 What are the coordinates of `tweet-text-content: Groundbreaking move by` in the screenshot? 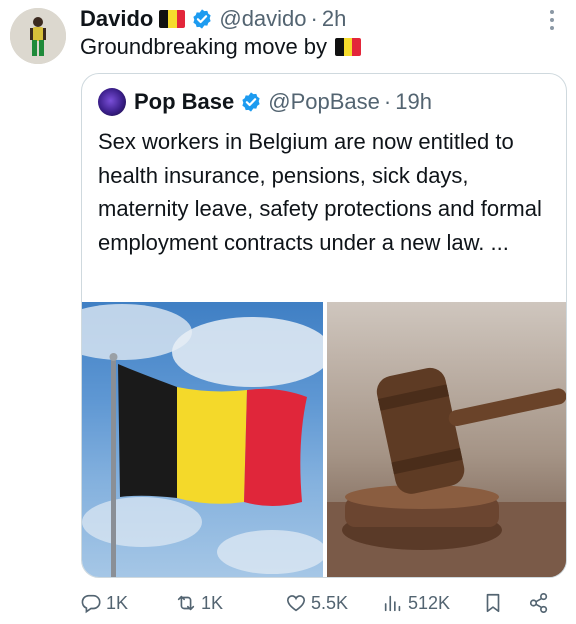 It's located at (204, 46).